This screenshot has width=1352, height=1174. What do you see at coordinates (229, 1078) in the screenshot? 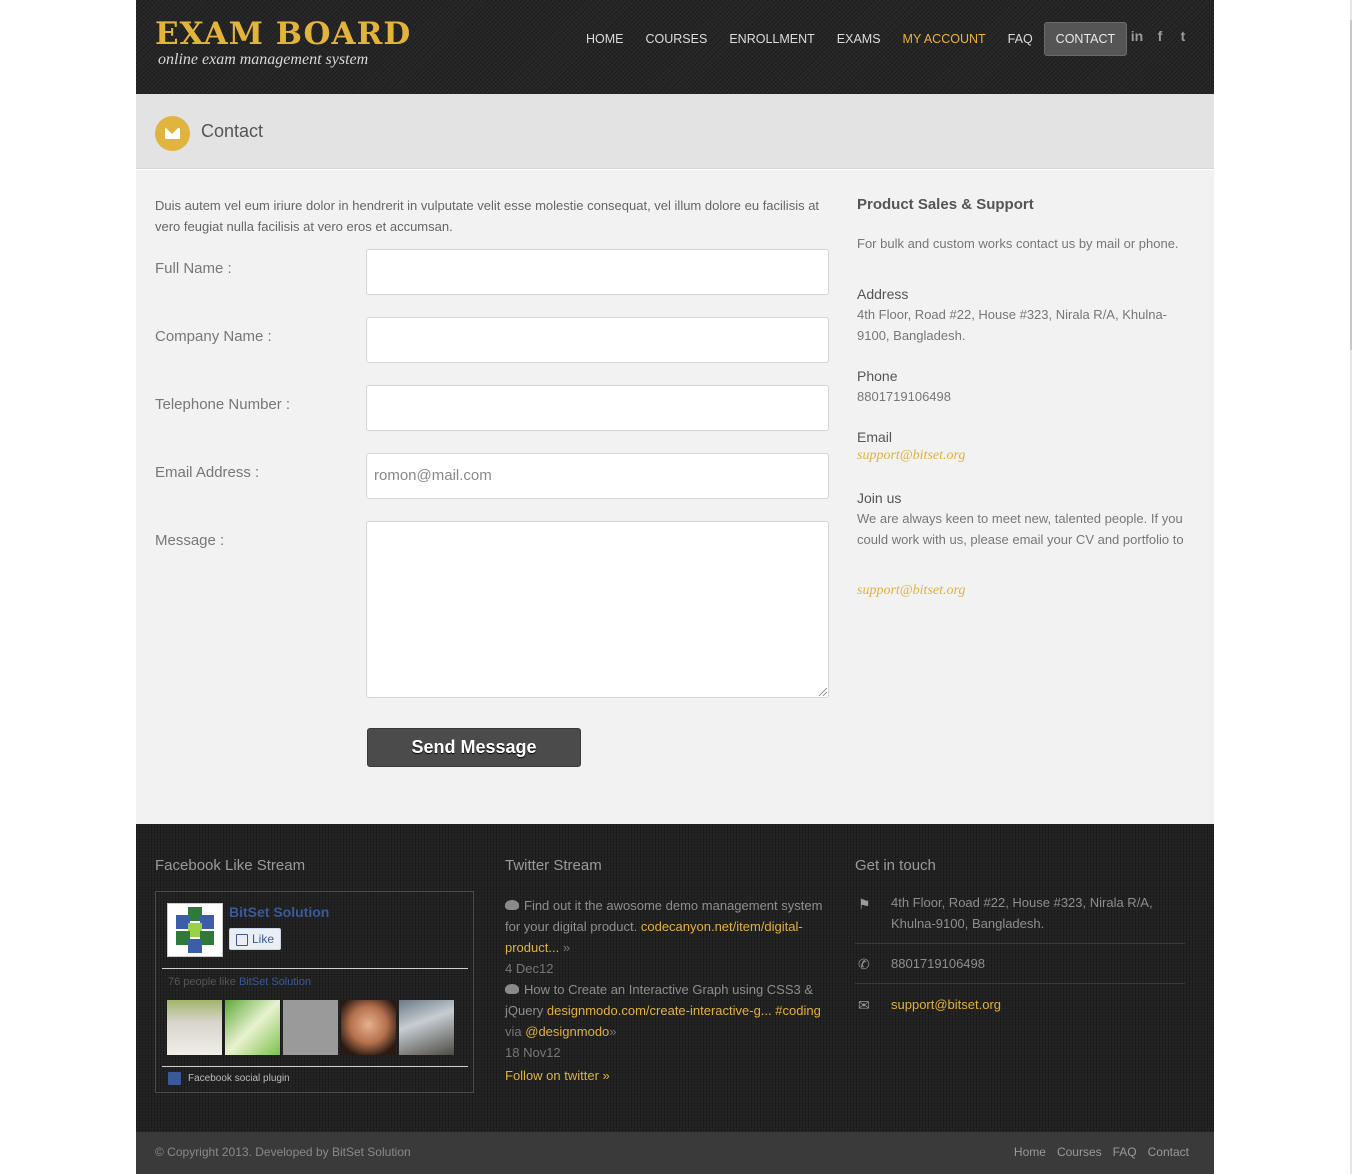
I see `facebook-social-plugin: Facebook social plugin` at bounding box center [229, 1078].